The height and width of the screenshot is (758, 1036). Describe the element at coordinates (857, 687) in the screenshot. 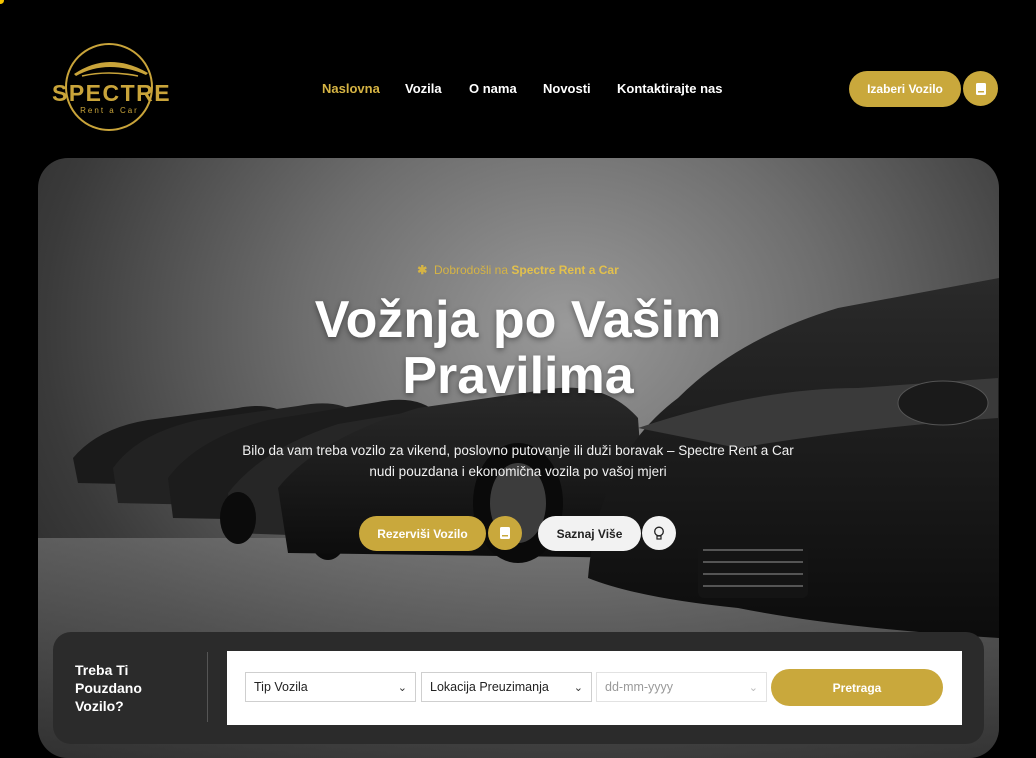

I see `search-button: Pretraga` at that location.